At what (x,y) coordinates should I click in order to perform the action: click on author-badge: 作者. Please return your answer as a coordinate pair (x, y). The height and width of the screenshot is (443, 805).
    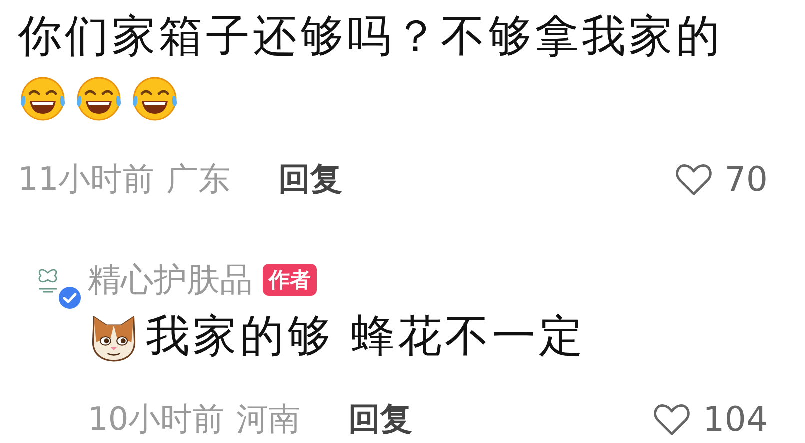
    Looking at the image, I should click on (290, 280).